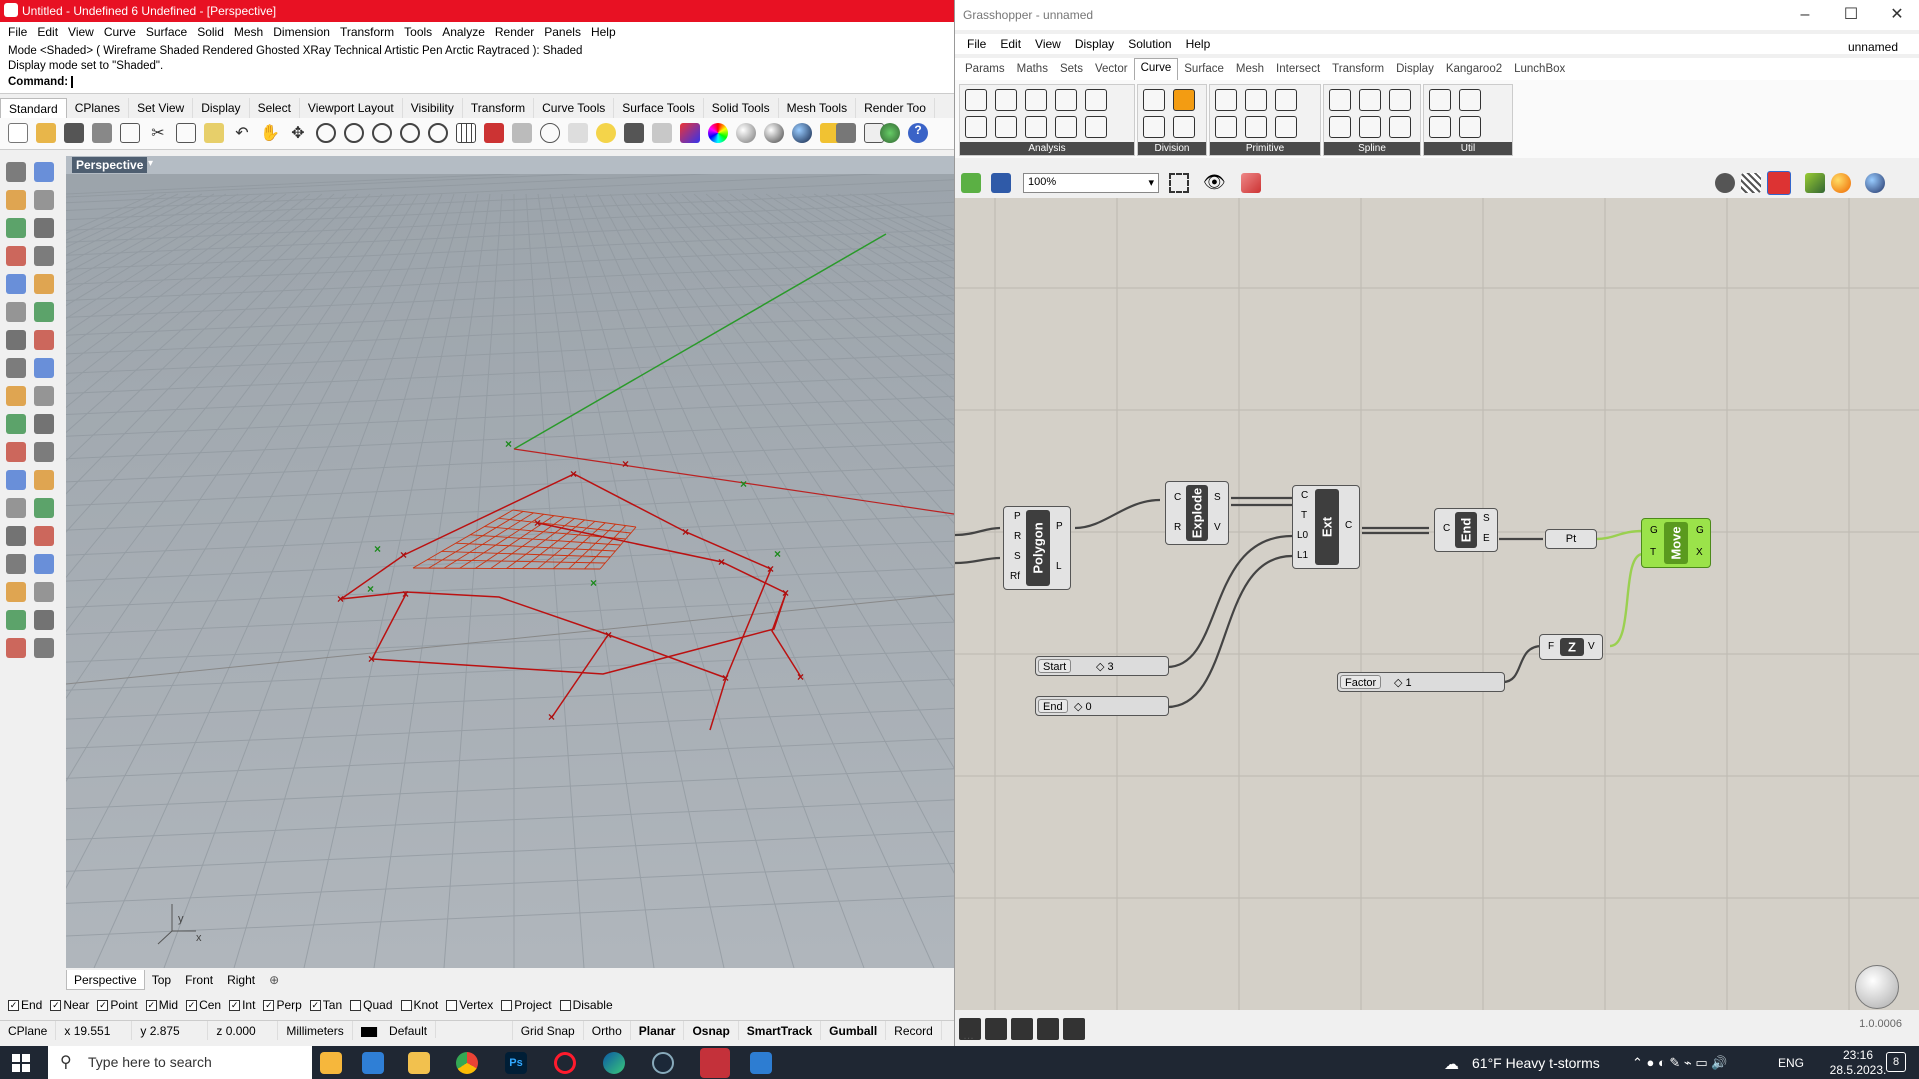  I want to click on node-end-points: C End S E, so click(1466, 530).